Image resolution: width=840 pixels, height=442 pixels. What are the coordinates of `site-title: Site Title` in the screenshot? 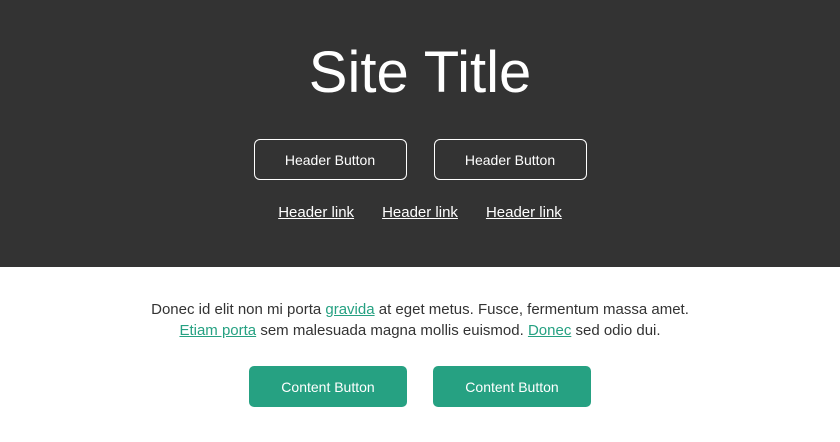 It's located at (420, 72).